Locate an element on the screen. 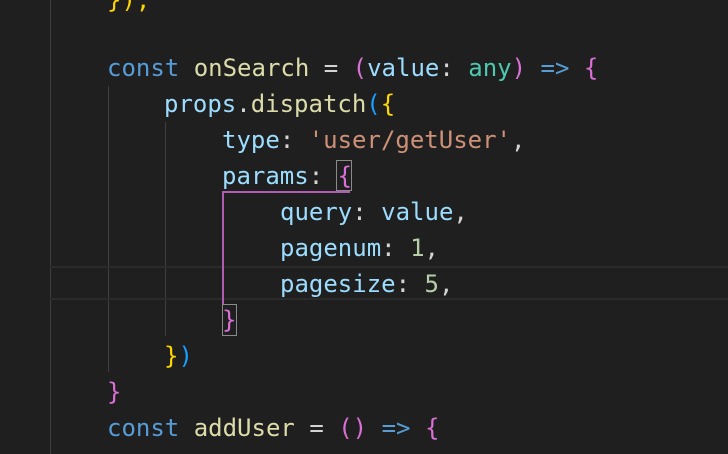  closing-brackets: }); is located at coordinates (129, 7).